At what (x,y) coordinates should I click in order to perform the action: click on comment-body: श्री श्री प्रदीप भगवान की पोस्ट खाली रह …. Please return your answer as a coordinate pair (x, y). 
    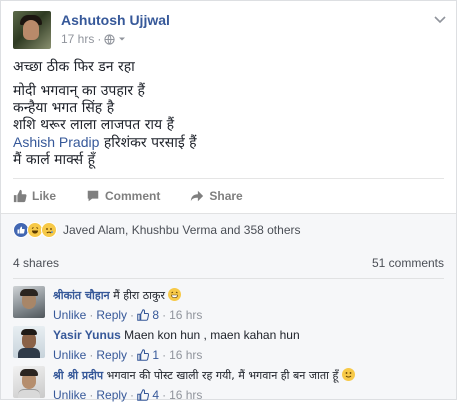
    Looking at the image, I should click on (249, 385).